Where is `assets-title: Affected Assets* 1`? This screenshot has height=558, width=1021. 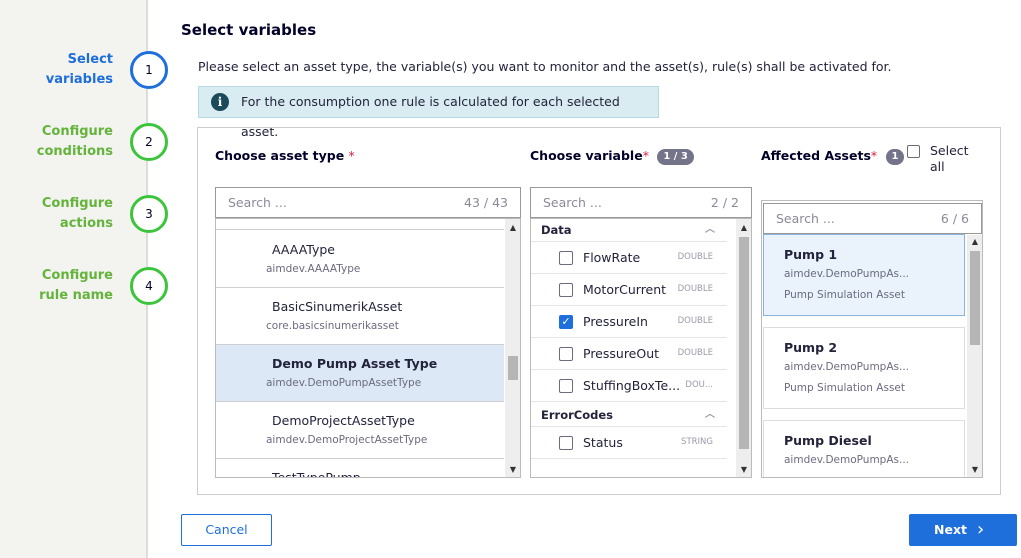 assets-title: Affected Assets* 1 is located at coordinates (833, 156).